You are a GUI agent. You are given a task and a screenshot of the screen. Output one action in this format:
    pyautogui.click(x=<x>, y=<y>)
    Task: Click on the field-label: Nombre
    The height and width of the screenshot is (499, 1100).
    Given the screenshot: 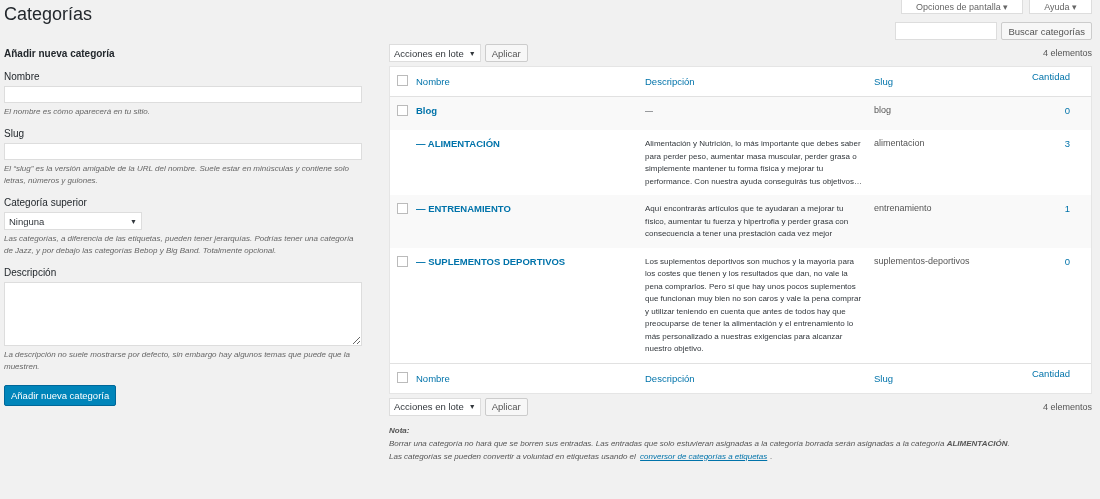 What is the action you would take?
    pyautogui.click(x=22, y=76)
    